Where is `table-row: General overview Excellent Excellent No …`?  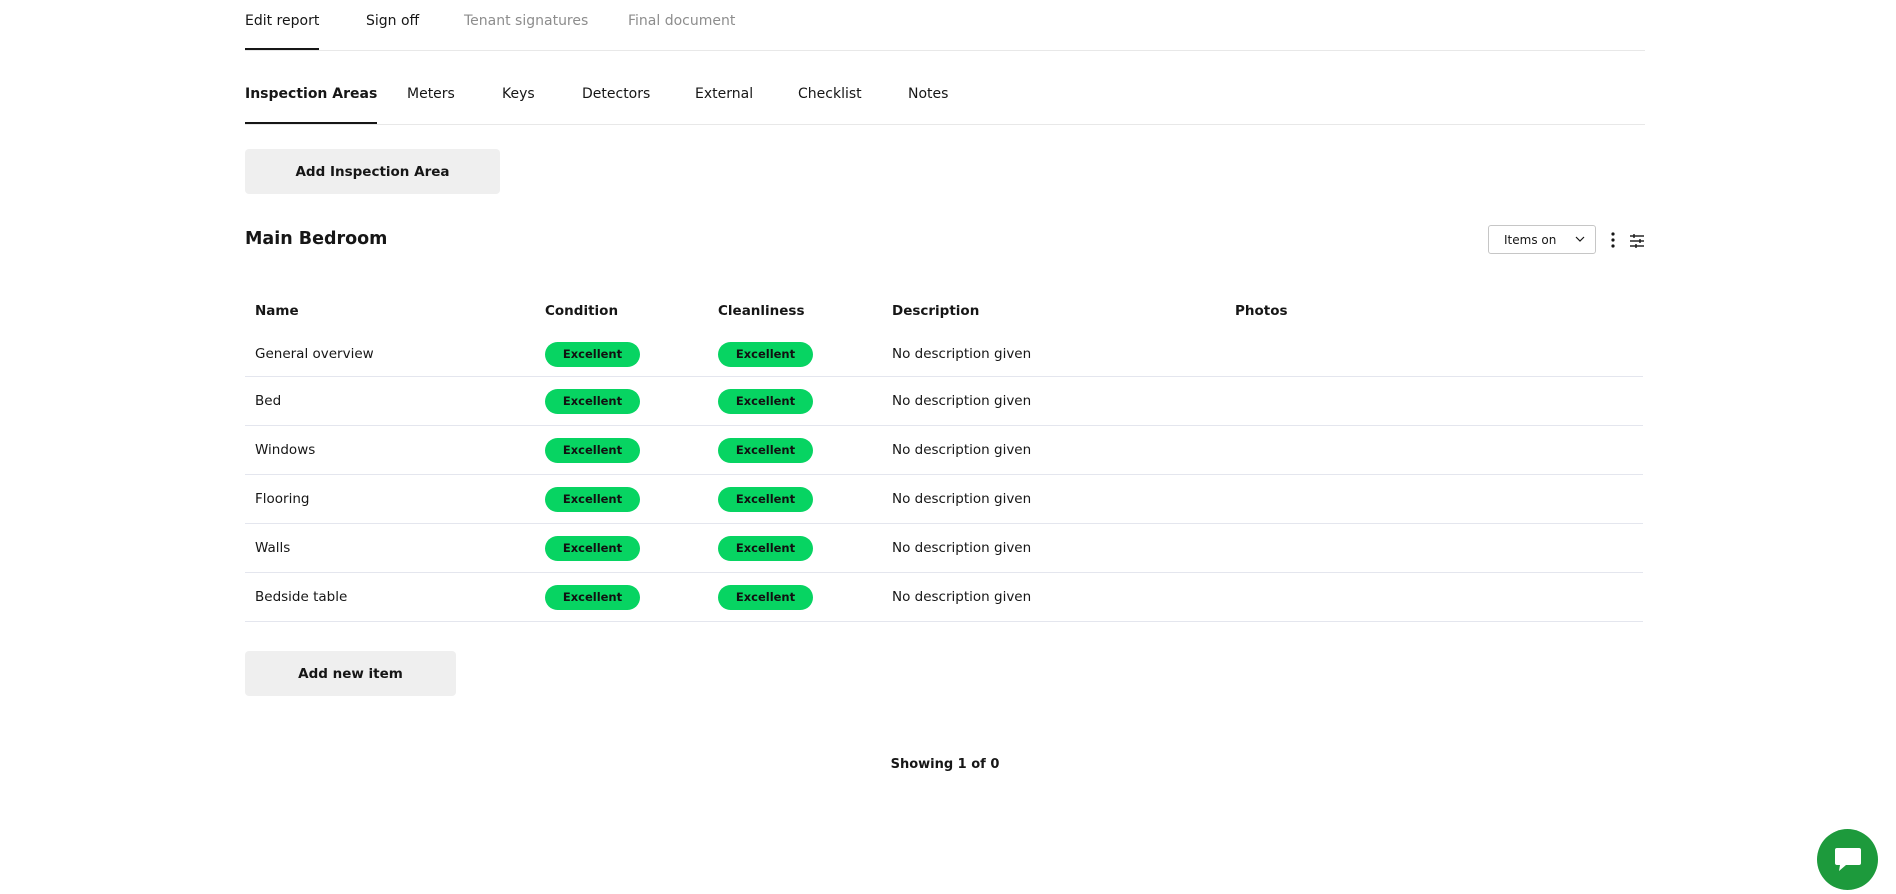 table-row: General overview Excellent Excellent No … is located at coordinates (944, 354).